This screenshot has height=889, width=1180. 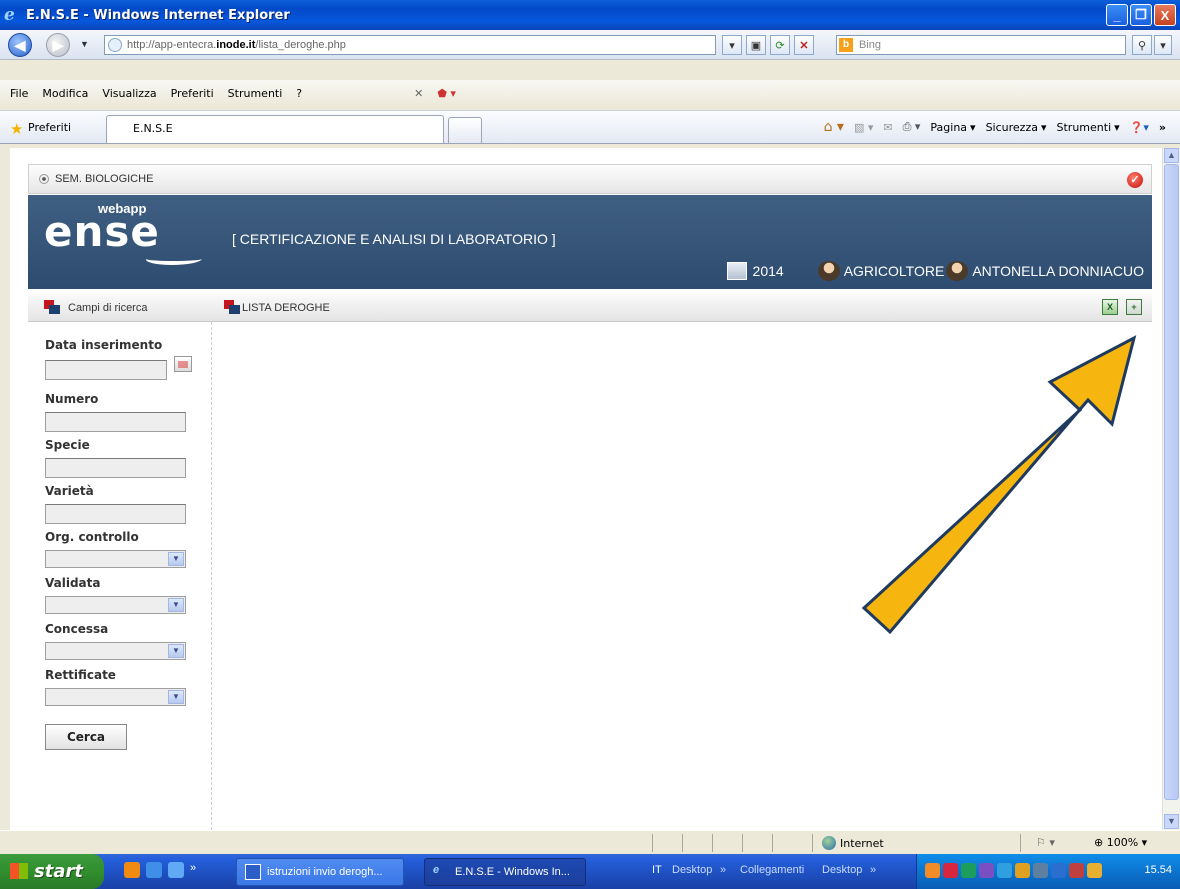 What do you see at coordinates (657, 870) in the screenshot?
I see `language-indicator: IT` at bounding box center [657, 870].